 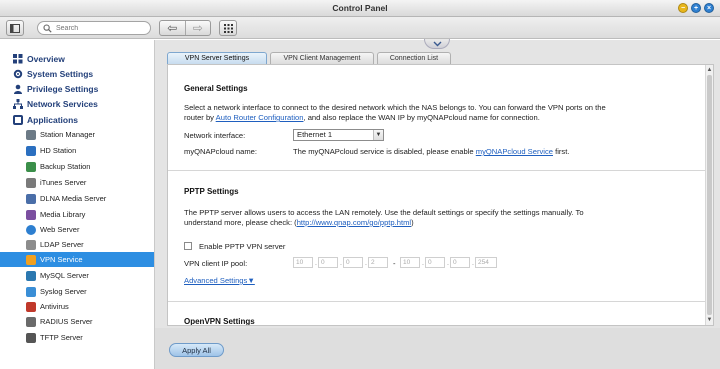 I want to click on back-button: ⇦, so click(x=172, y=28).